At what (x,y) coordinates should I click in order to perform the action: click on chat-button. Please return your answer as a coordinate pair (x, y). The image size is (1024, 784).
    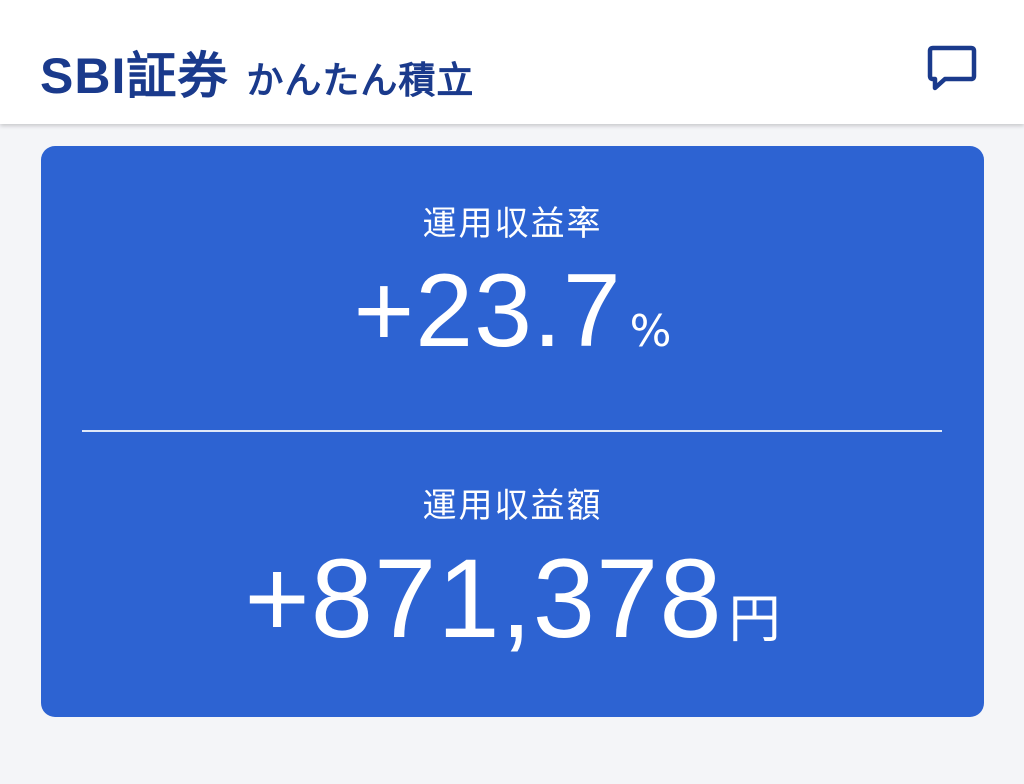
    Looking at the image, I should click on (952, 70).